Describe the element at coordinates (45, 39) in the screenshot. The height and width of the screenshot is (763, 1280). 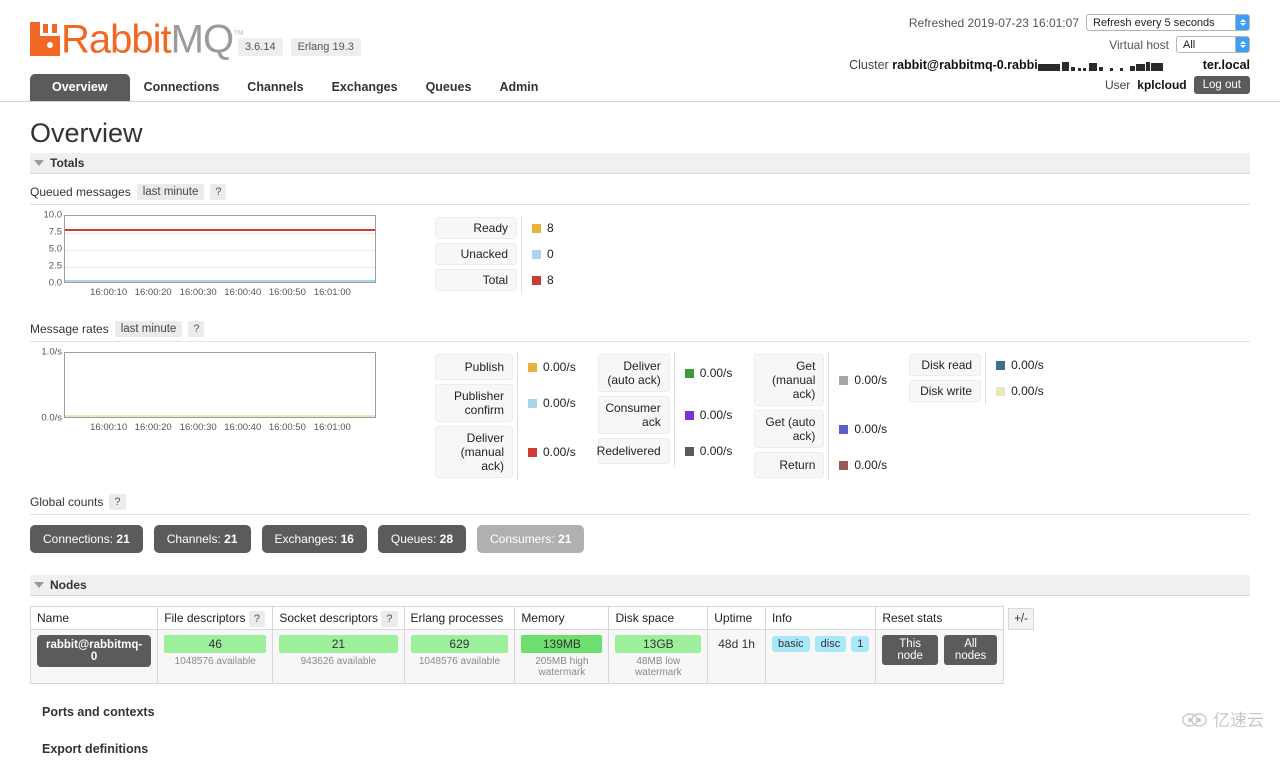
I see `rabbitmq-logo-icon` at that location.